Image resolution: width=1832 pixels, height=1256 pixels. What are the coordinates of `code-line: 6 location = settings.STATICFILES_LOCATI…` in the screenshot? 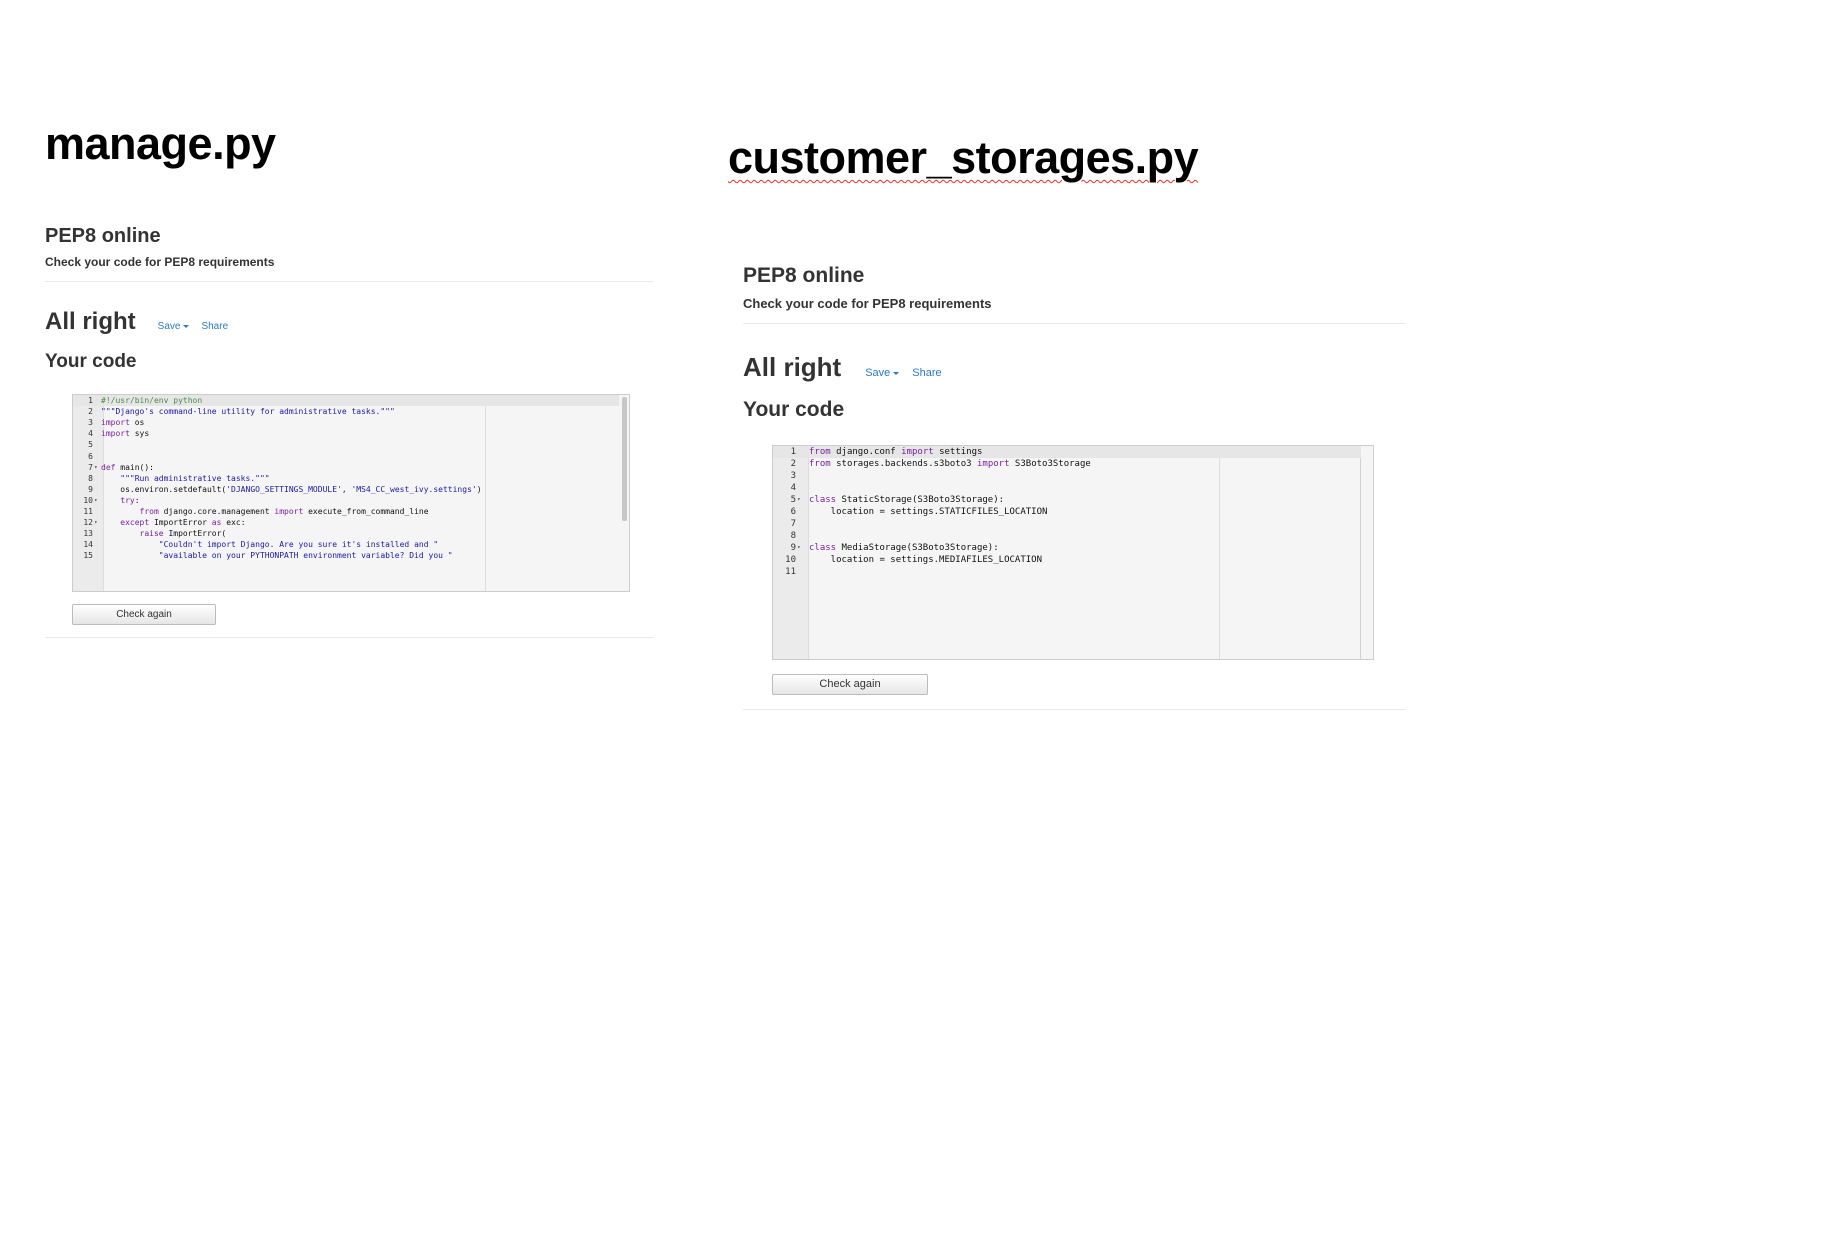 It's located at (1073, 512).